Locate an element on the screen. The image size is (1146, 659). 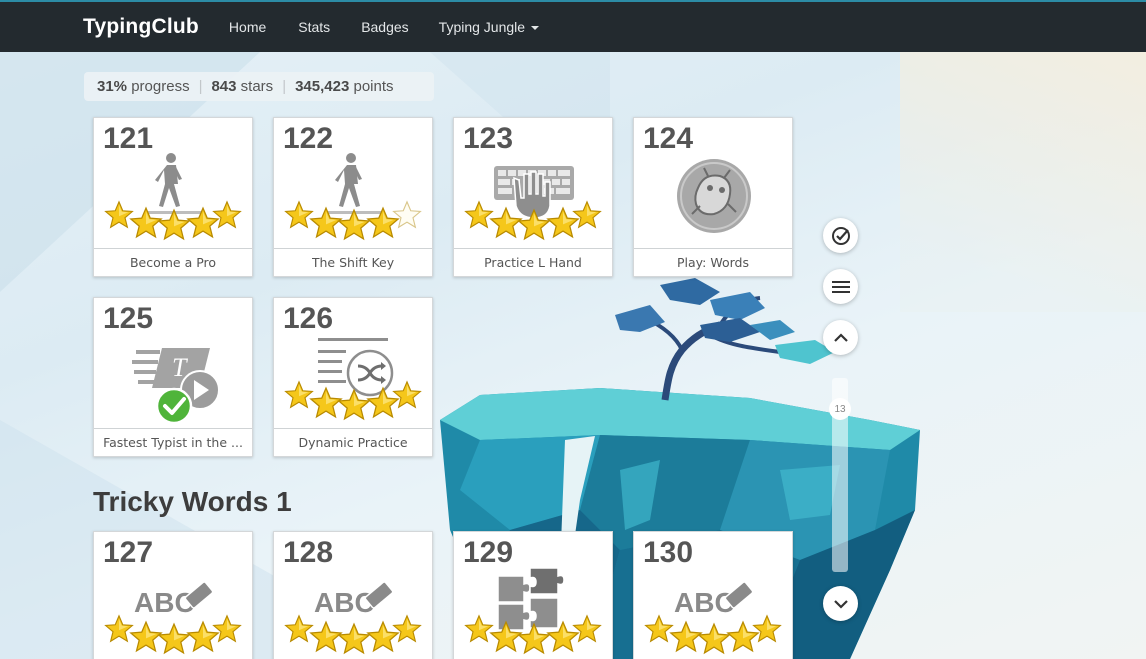
lesson-card: 128 ABC is located at coordinates (353, 595).